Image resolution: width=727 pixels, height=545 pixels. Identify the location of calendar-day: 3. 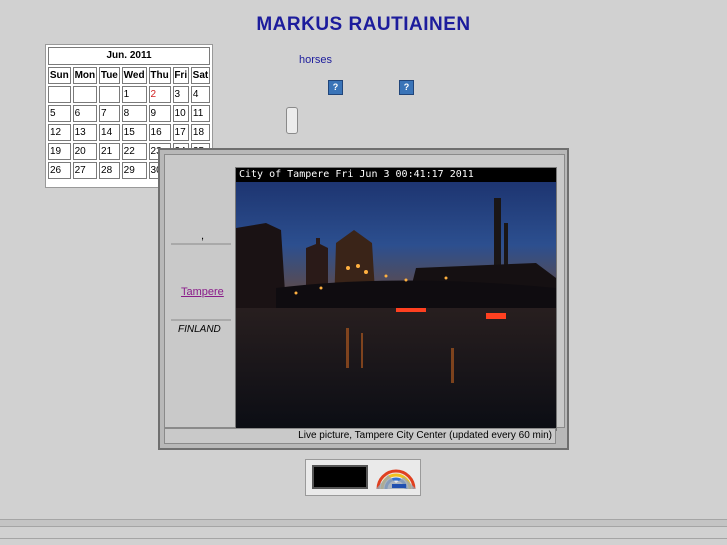
(180, 94).